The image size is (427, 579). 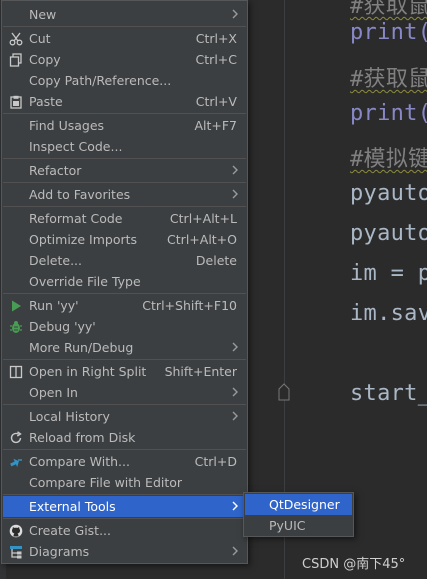 What do you see at coordinates (43, 14) in the screenshot?
I see `menu-item-label: New` at bounding box center [43, 14].